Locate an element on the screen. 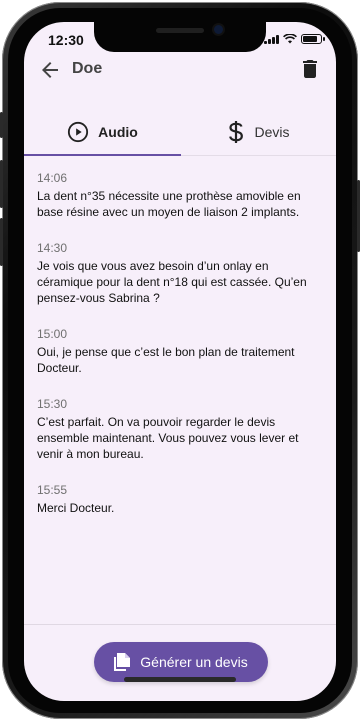  generate-quote-label: Générer un devis is located at coordinates (194, 662).